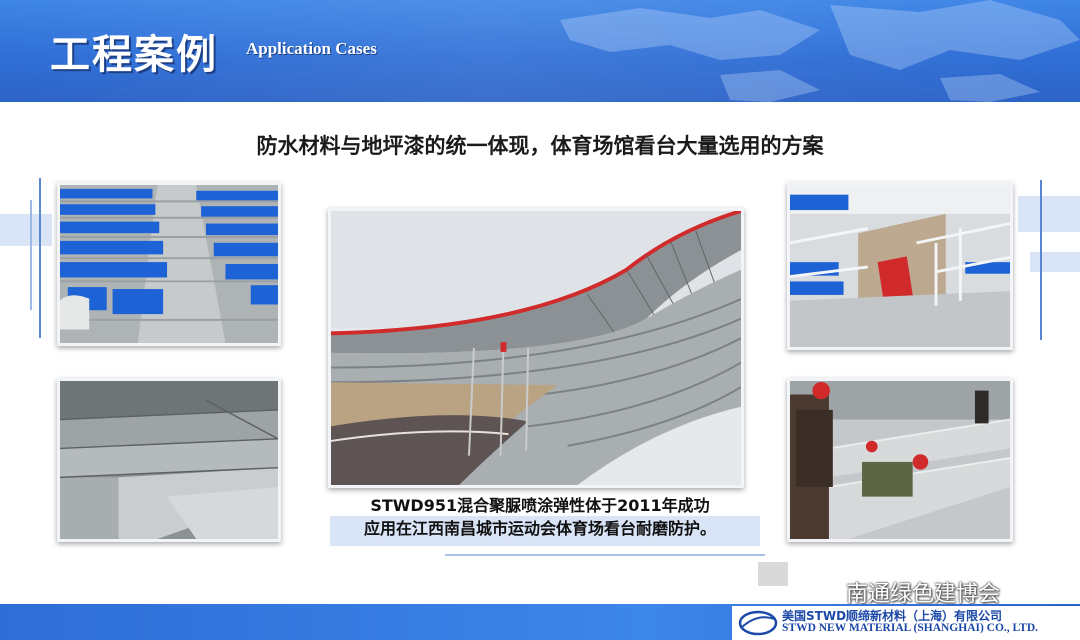 This screenshot has width=1080, height=640. What do you see at coordinates (1049, 214) in the screenshot?
I see `right-deco-bar` at bounding box center [1049, 214].